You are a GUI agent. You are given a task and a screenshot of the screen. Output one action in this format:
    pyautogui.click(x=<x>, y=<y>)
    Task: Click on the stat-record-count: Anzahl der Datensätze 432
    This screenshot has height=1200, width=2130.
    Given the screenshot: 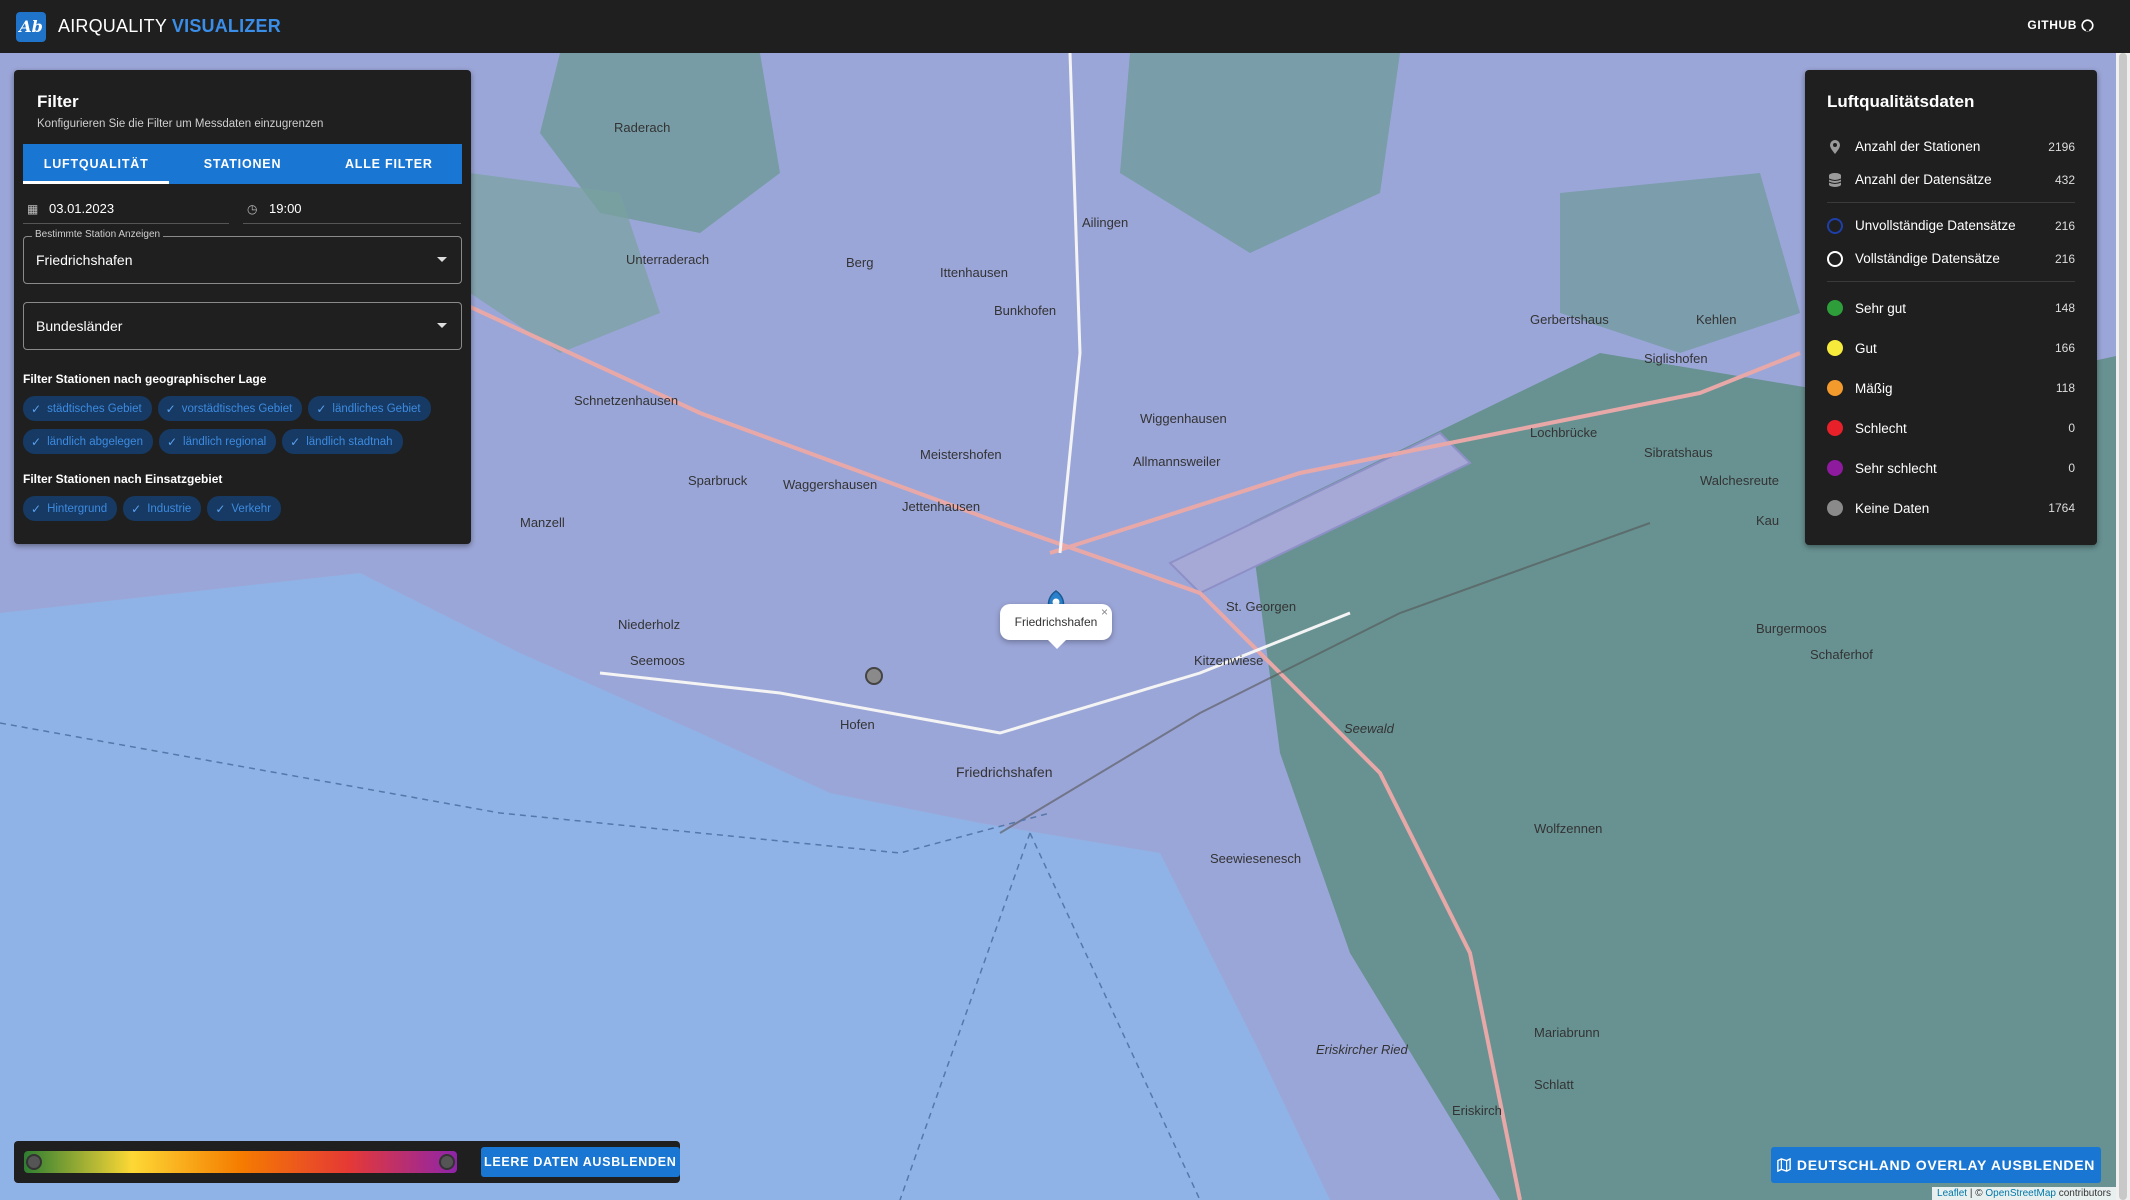 What is the action you would take?
    pyautogui.click(x=1951, y=179)
    